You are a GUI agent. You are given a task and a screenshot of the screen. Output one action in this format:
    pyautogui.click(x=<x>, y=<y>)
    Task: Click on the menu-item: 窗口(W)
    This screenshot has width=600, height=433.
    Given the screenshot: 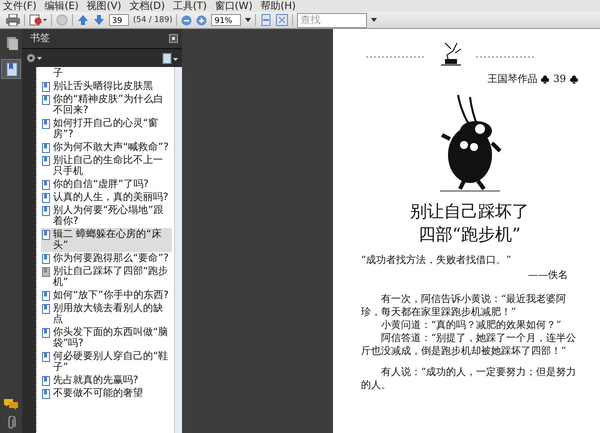 What is the action you would take?
    pyautogui.click(x=233, y=6)
    